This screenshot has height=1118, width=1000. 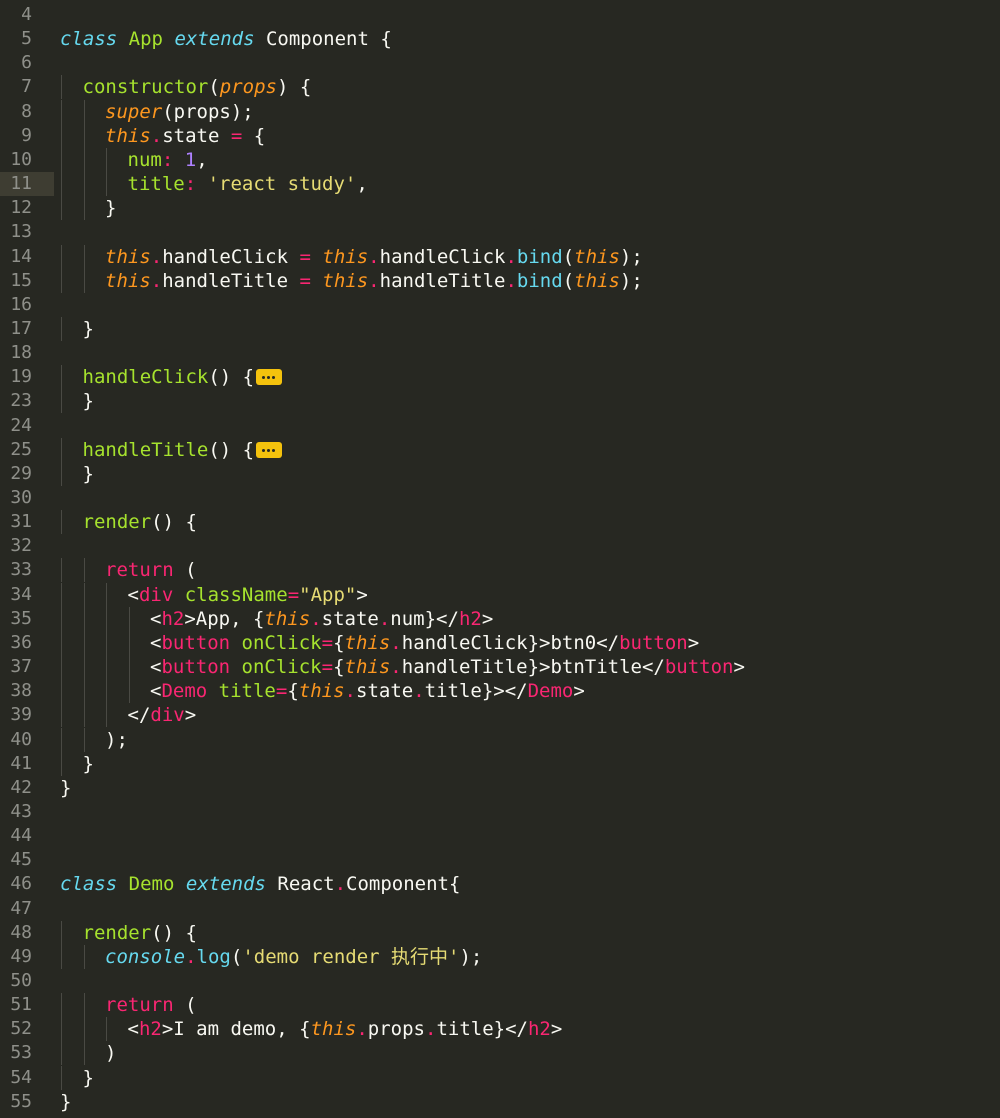 What do you see at coordinates (21, 1053) in the screenshot?
I see `line-number: 53` at bounding box center [21, 1053].